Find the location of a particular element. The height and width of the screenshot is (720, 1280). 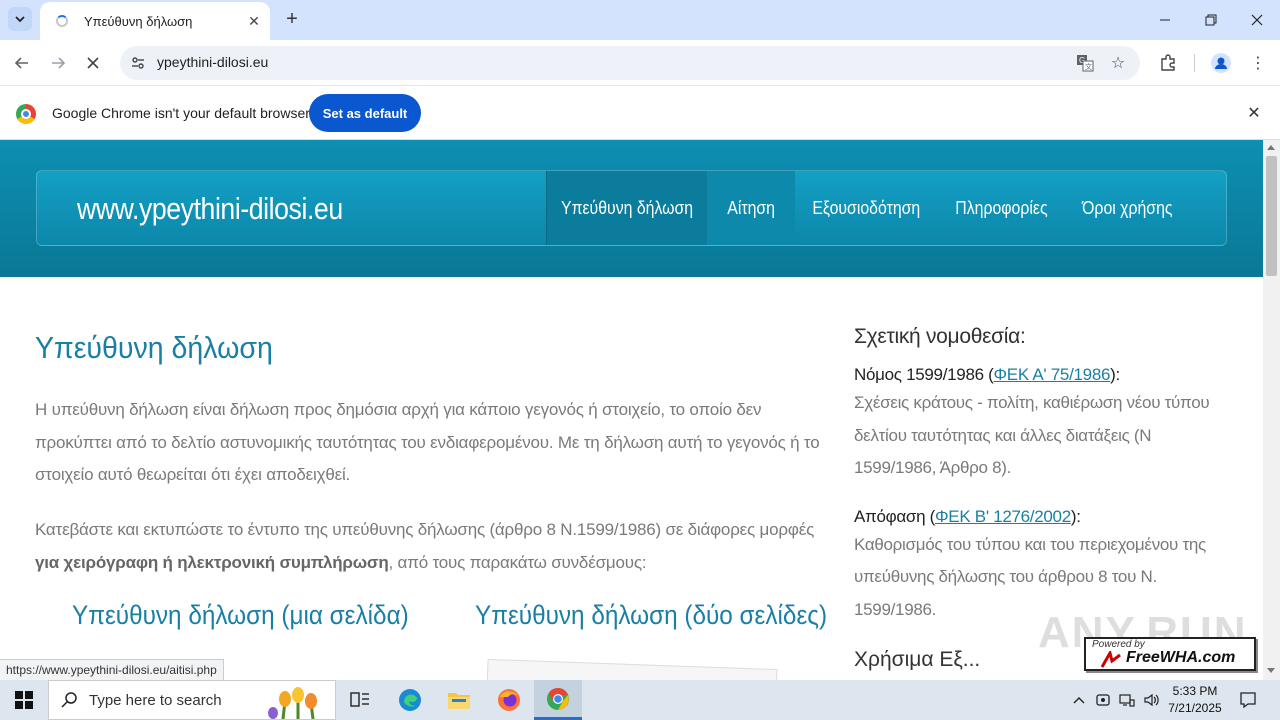

minimize-icon is located at coordinates (1165, 20).